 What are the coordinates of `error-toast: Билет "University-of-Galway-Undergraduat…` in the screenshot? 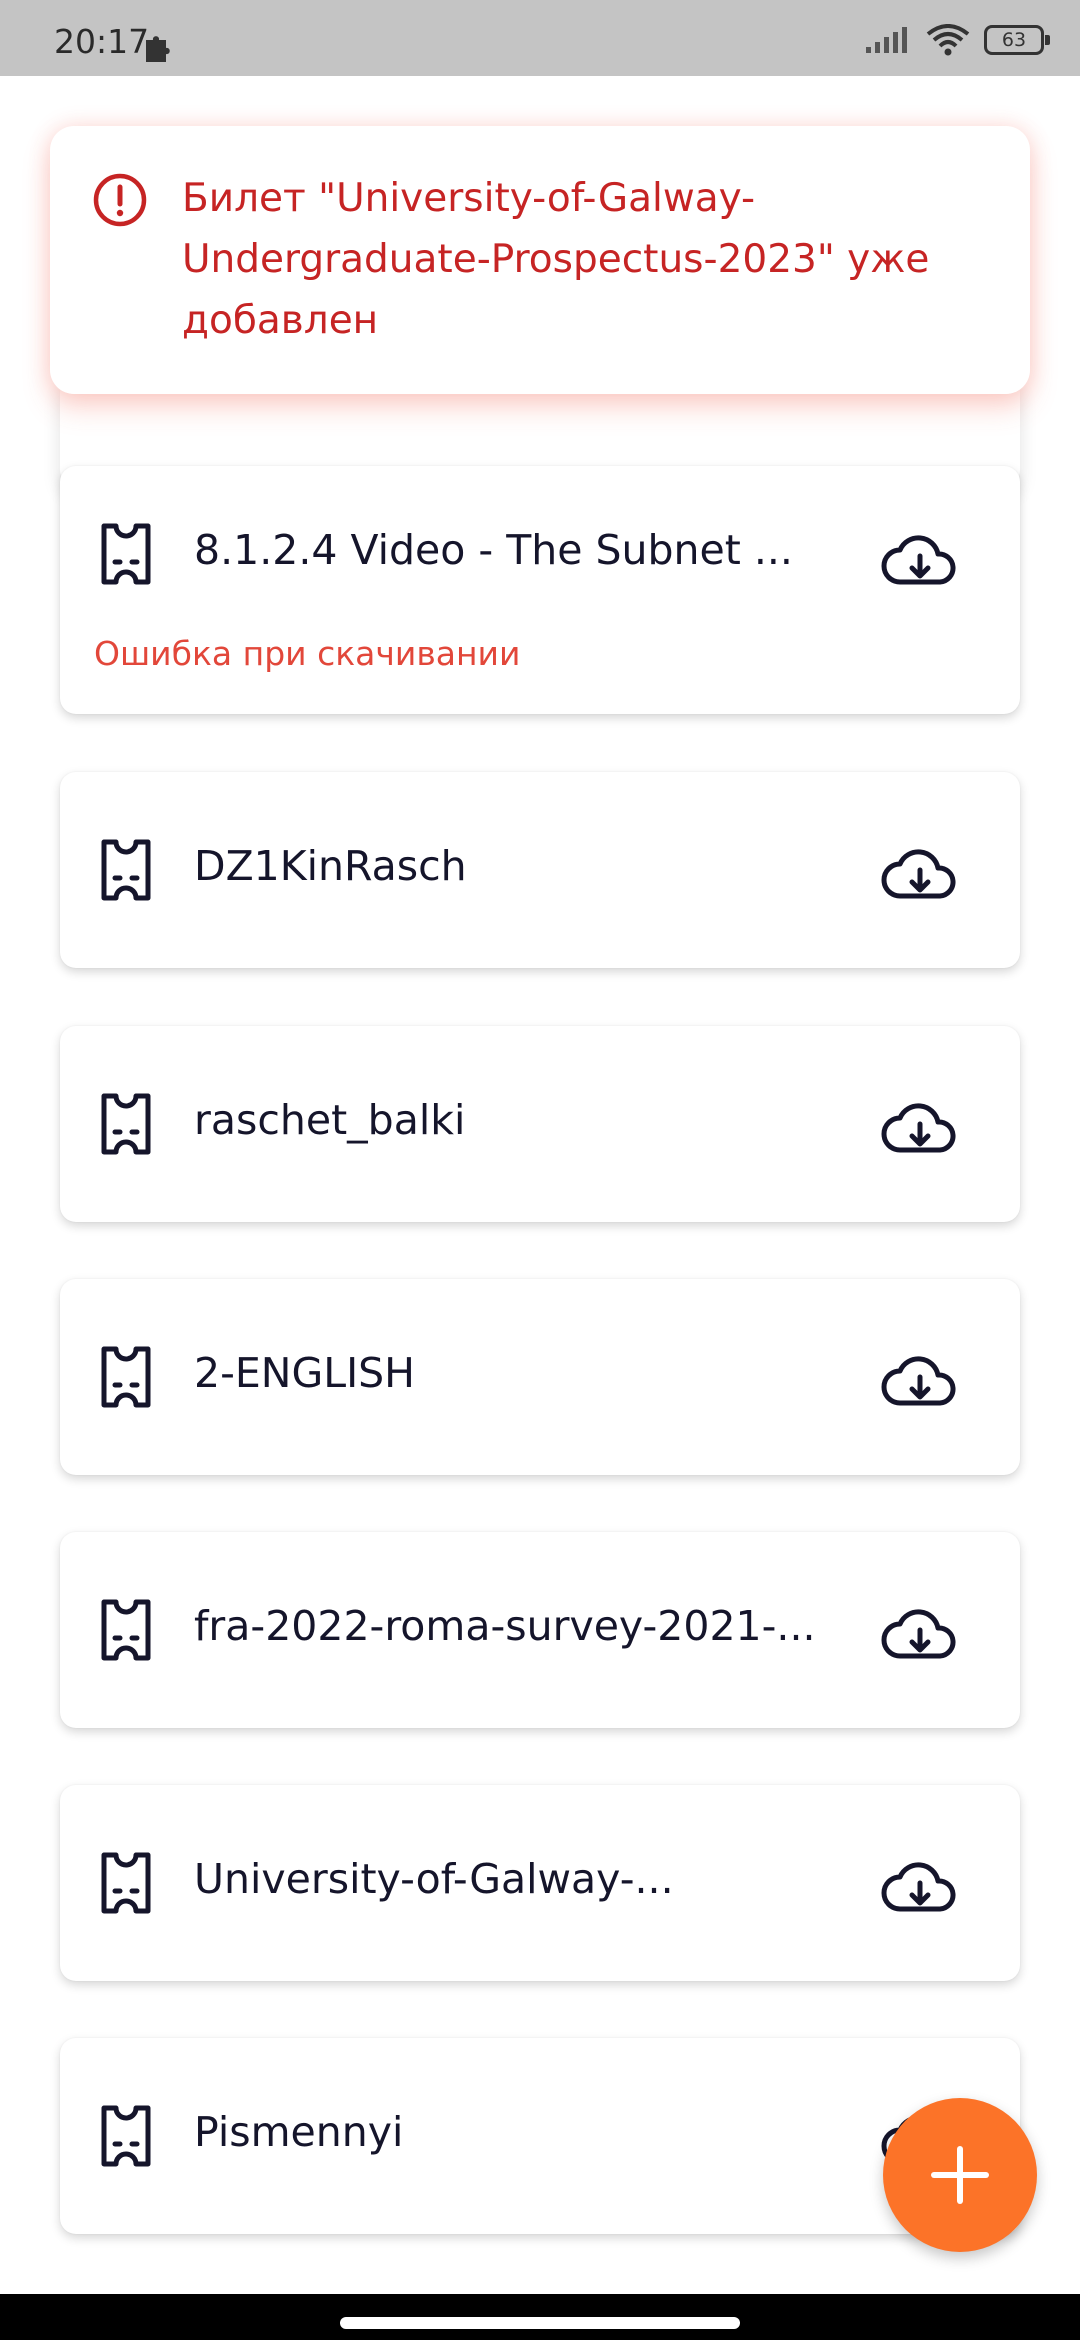 It's located at (540, 260).